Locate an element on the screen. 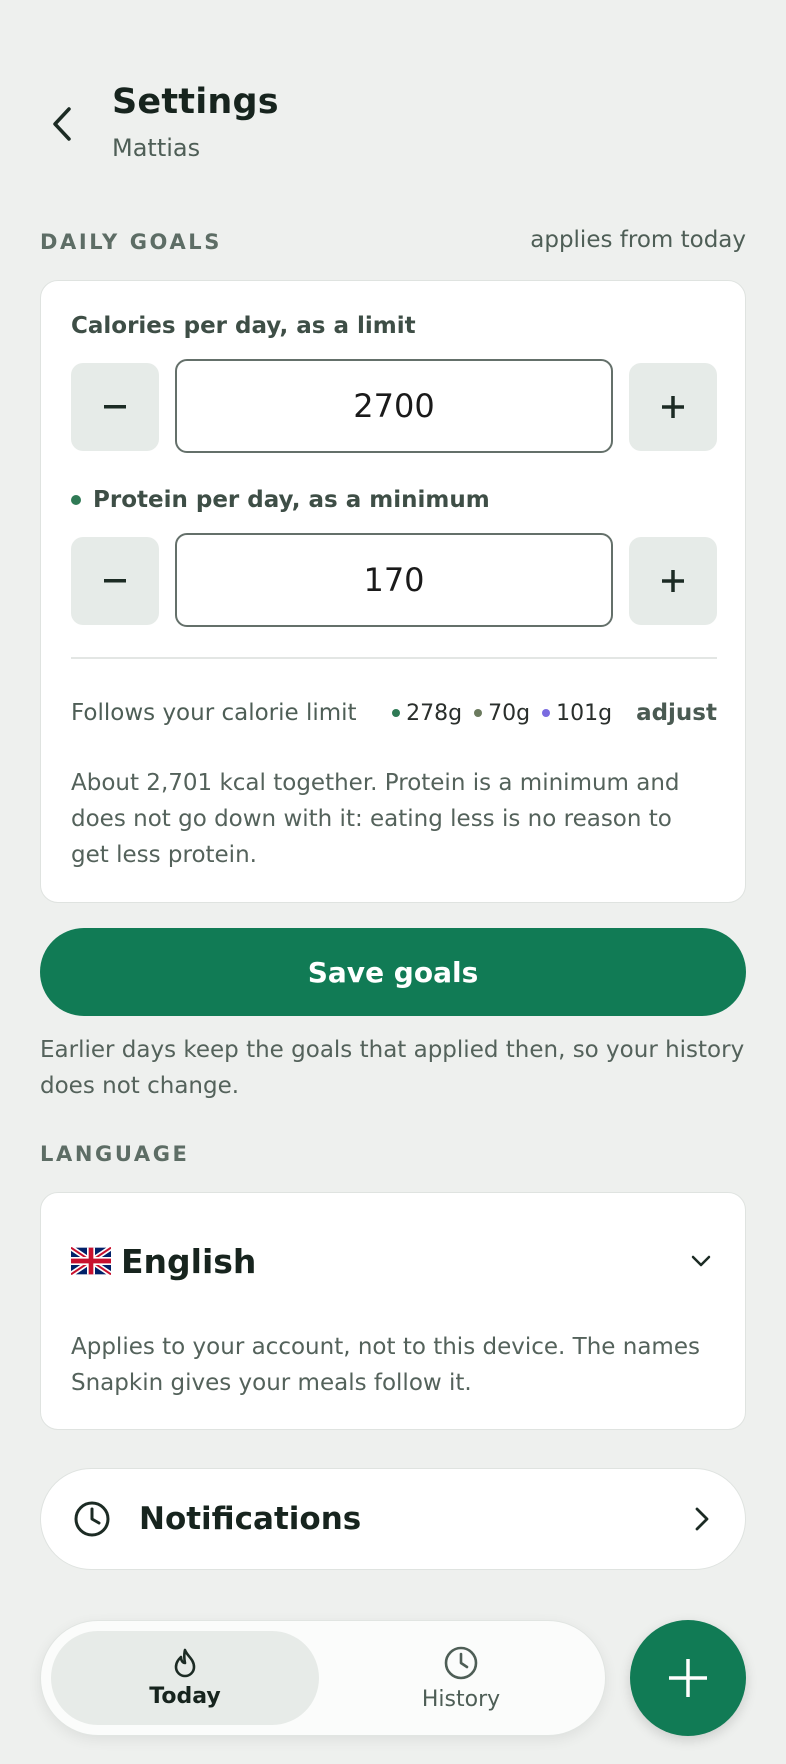 The width and height of the screenshot is (786, 1764). carbs-value: 278g is located at coordinates (434, 713).